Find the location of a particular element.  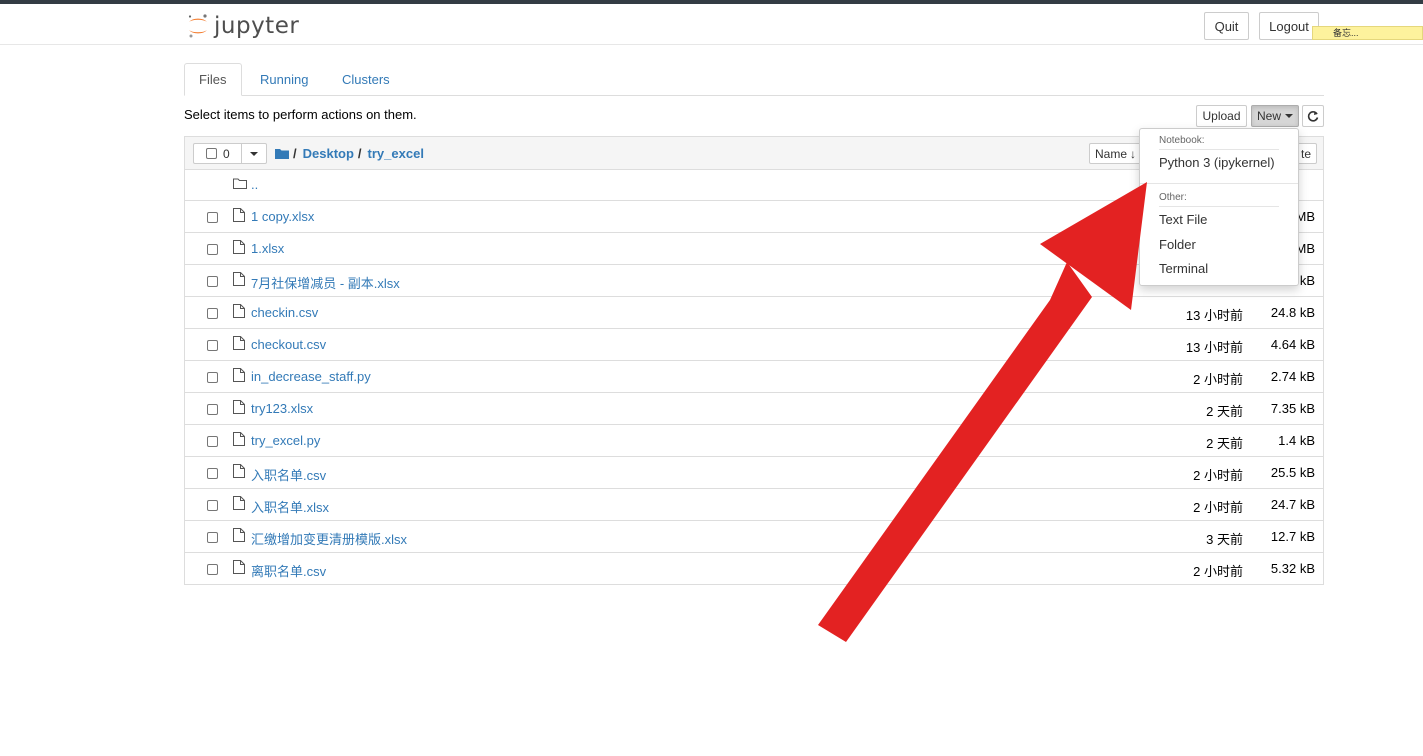

refresh-icon is located at coordinates (1313, 116).